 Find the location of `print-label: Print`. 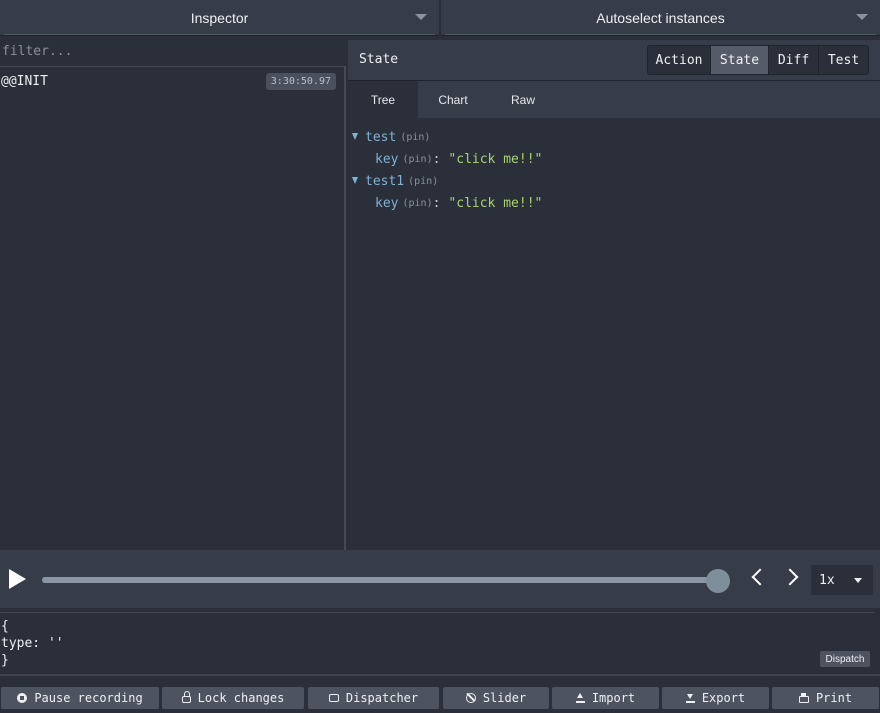

print-label: Print is located at coordinates (834, 698).